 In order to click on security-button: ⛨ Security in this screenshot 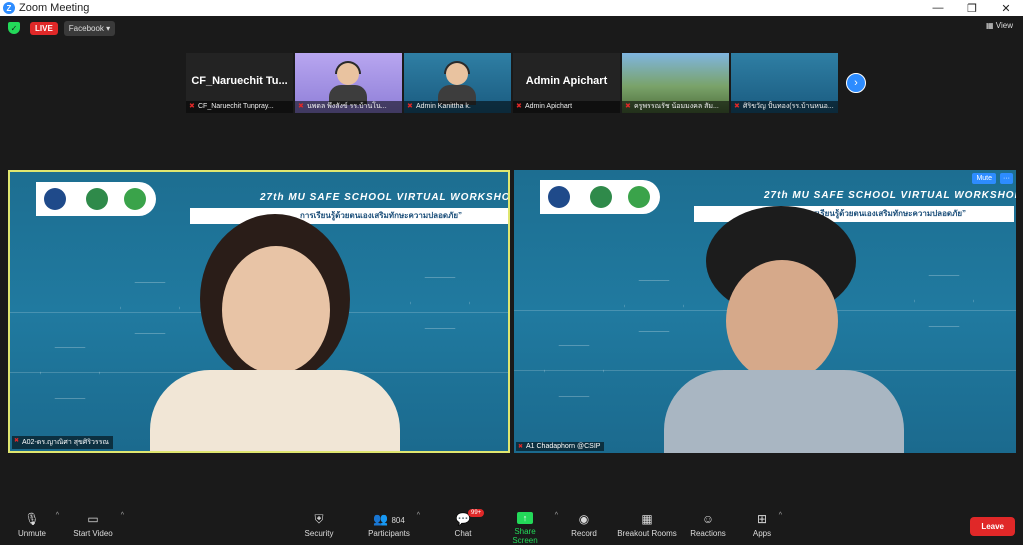, I will do `click(319, 525)`.